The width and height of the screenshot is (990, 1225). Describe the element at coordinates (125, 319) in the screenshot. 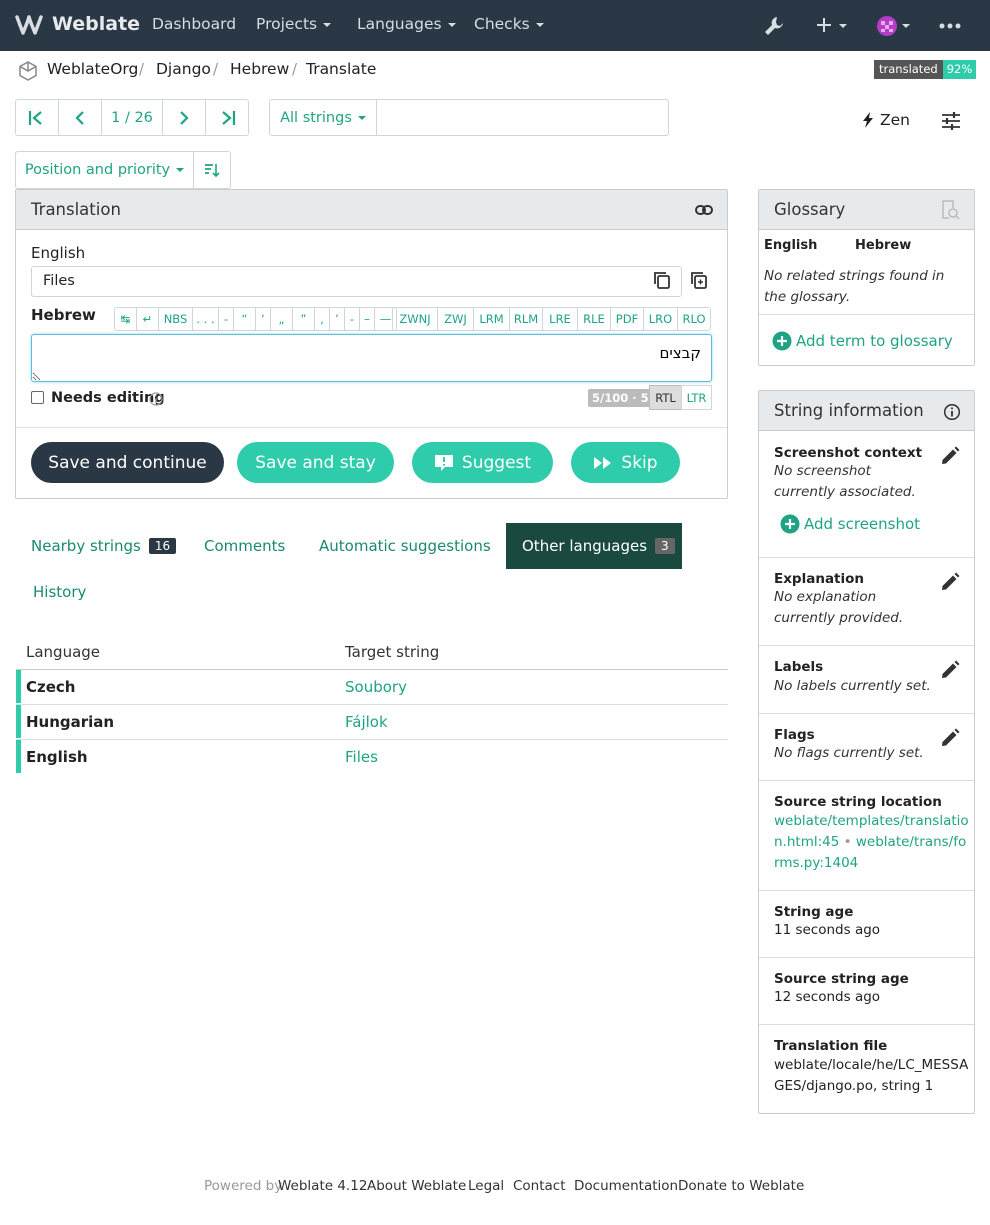

I see `insert-character-button: ↹` at that location.